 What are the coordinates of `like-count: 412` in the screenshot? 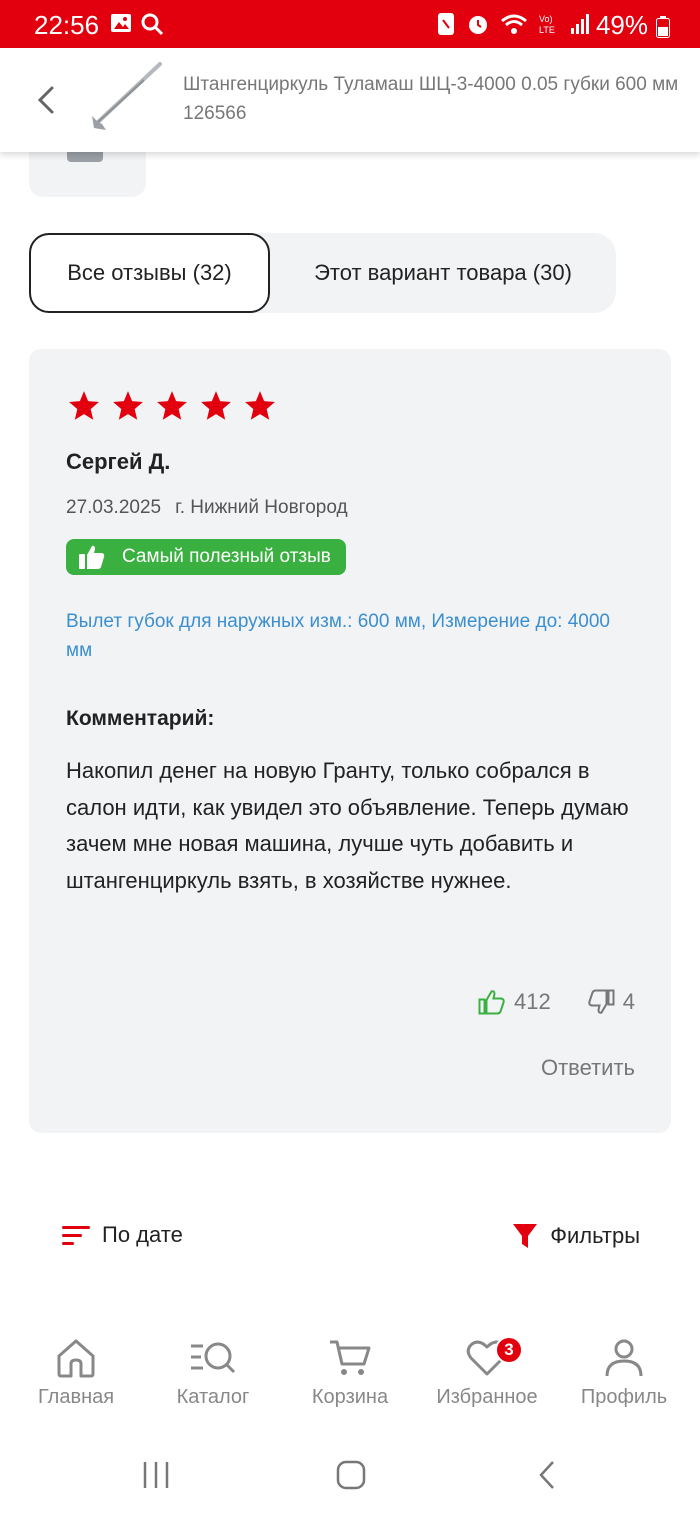 It's located at (532, 1001).